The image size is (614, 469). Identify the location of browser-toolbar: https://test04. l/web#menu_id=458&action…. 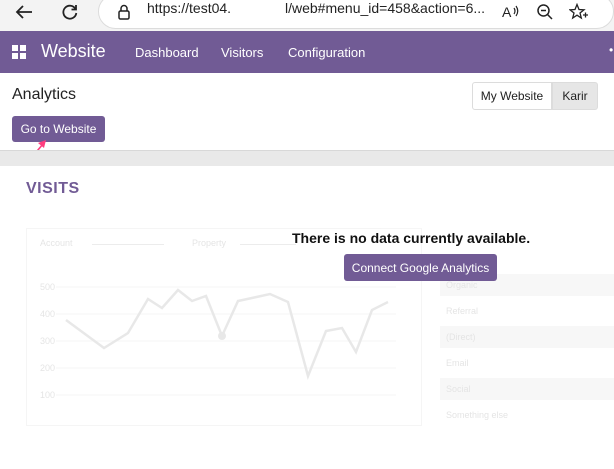
(307, 15).